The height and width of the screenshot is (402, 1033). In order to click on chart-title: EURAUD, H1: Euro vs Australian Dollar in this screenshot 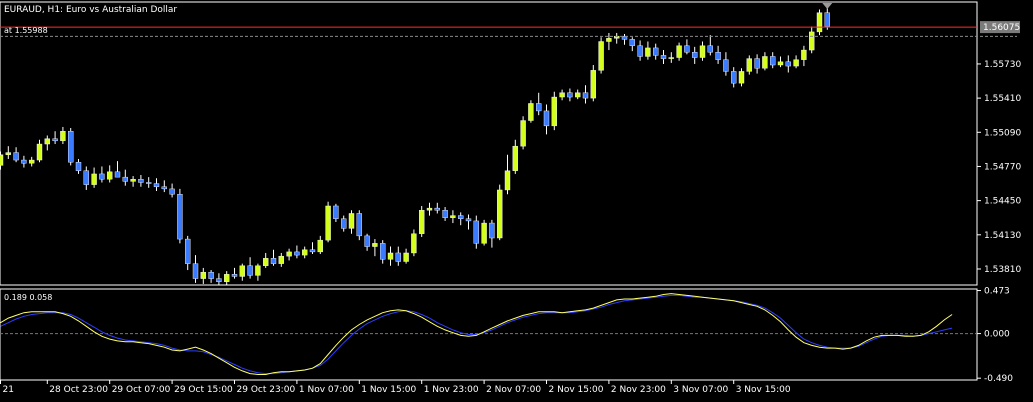, I will do `click(90, 10)`.